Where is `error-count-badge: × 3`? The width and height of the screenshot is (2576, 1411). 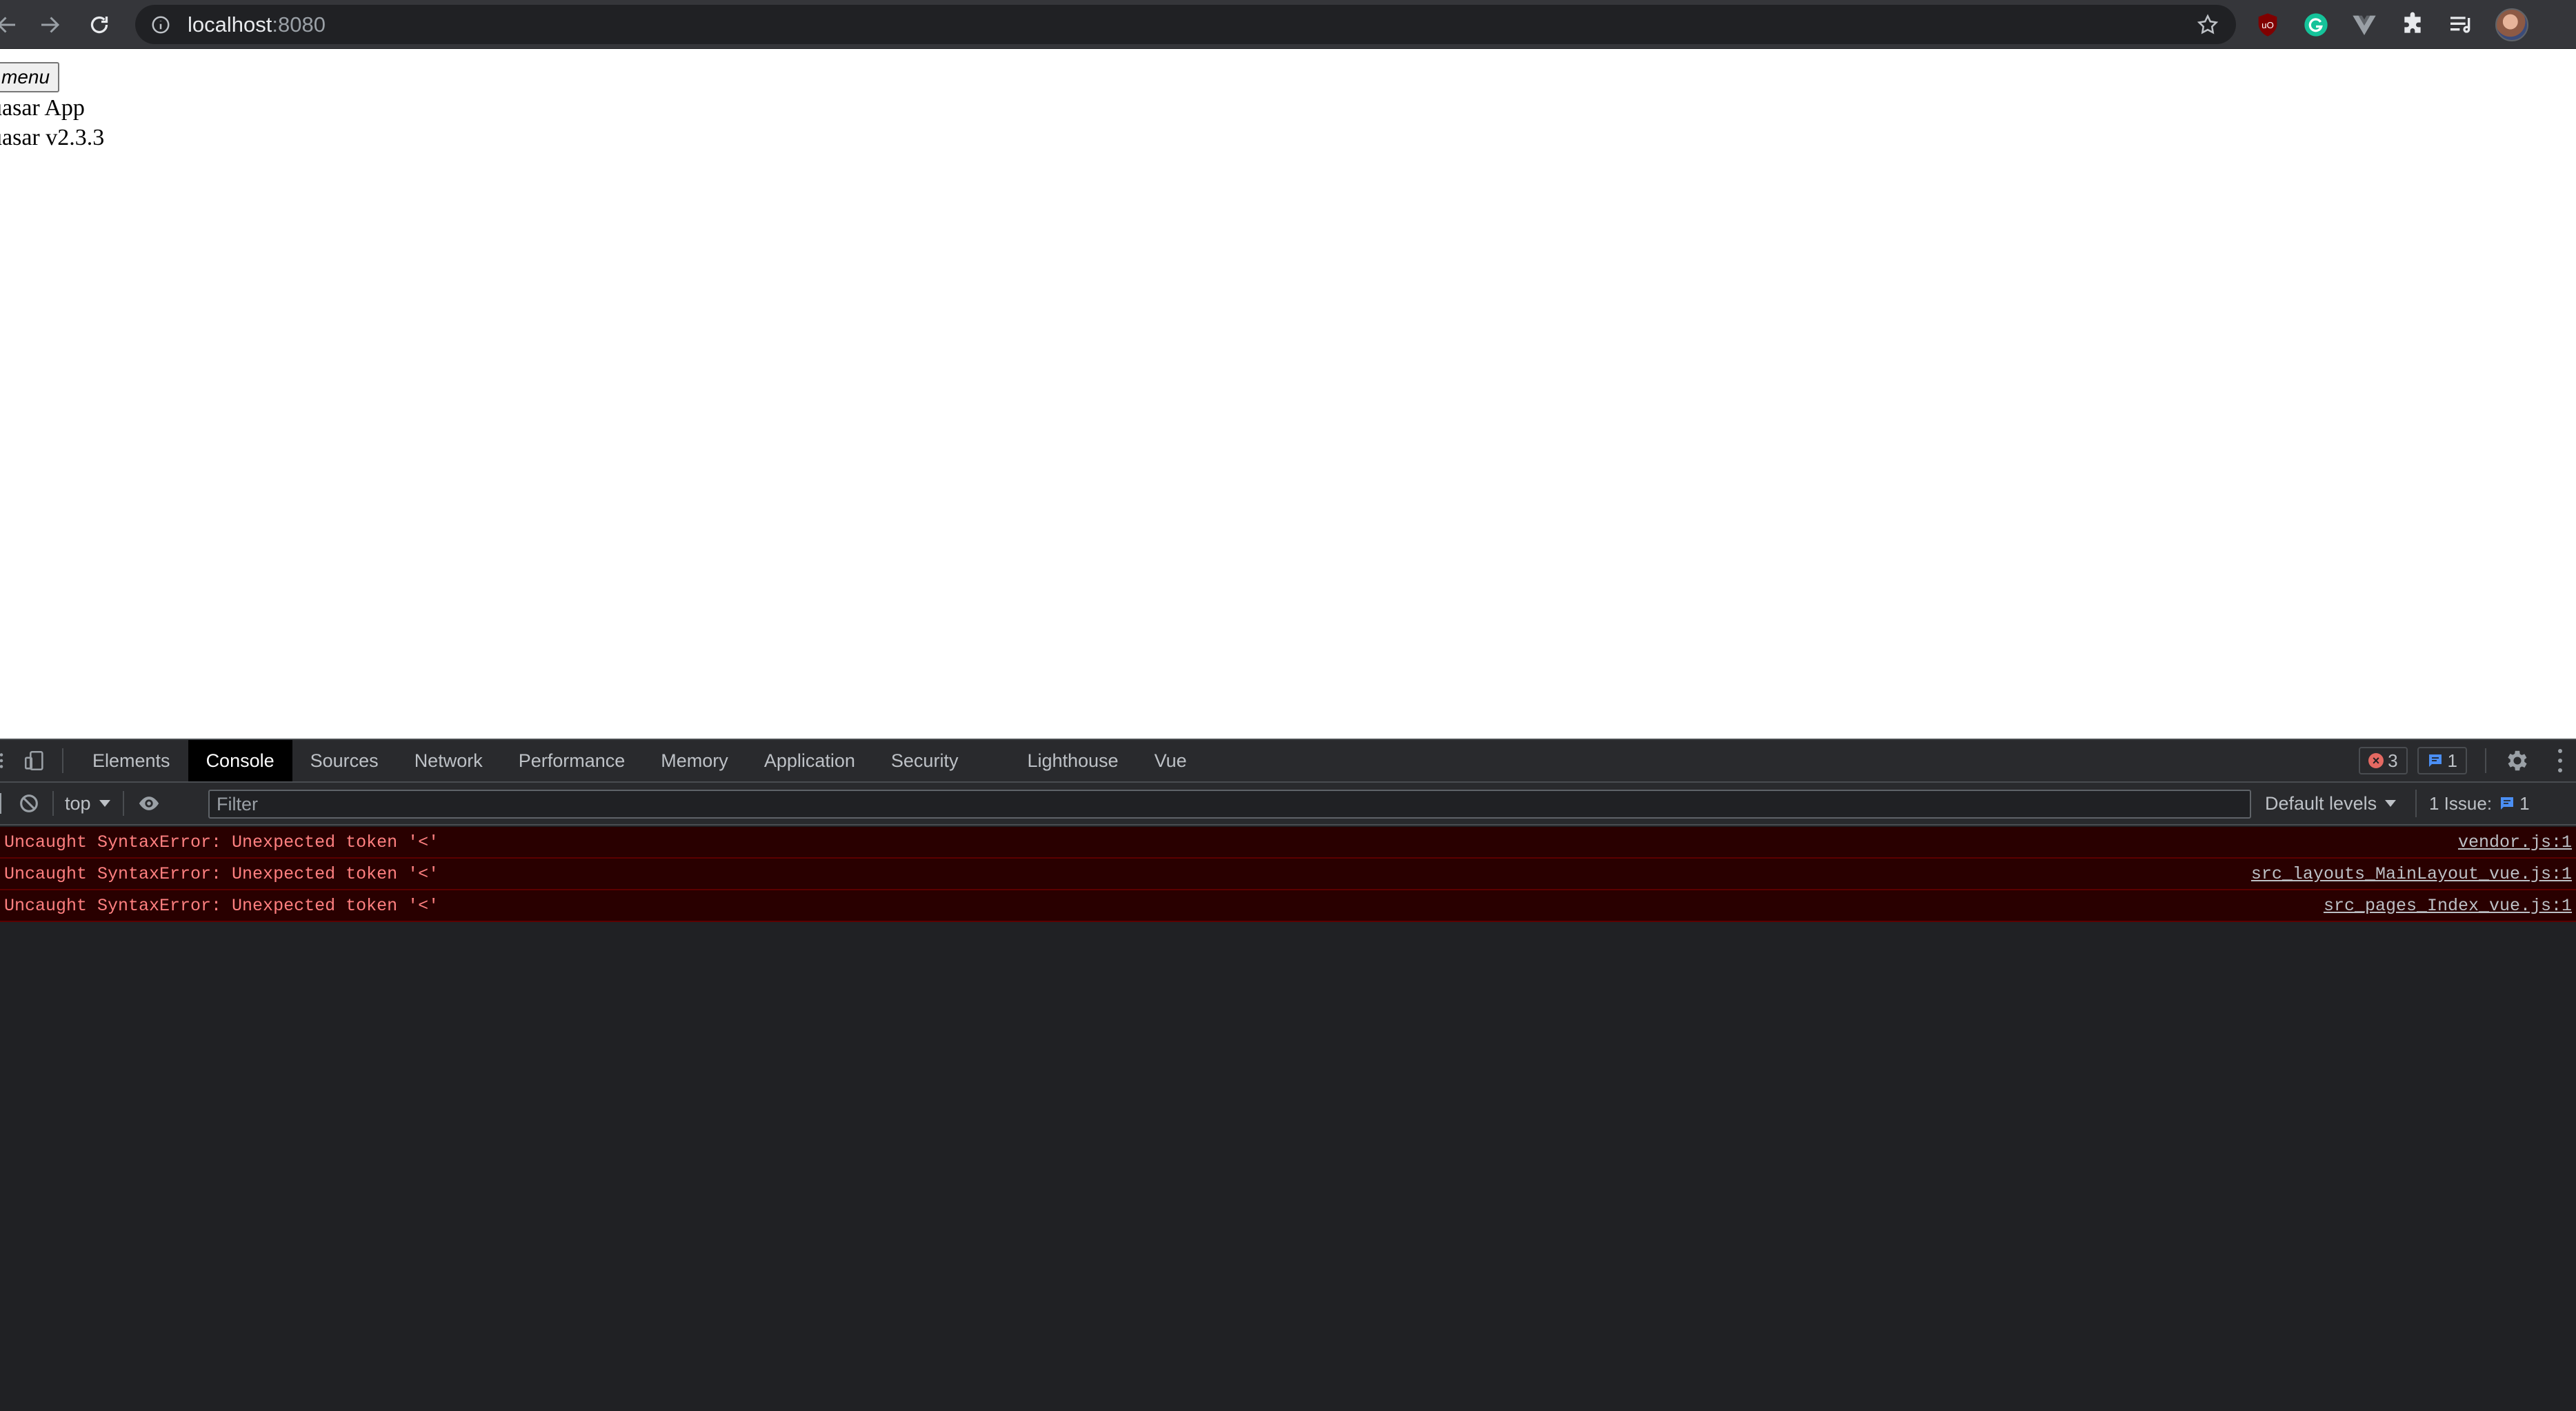 error-count-badge: × 3 is located at coordinates (2383, 760).